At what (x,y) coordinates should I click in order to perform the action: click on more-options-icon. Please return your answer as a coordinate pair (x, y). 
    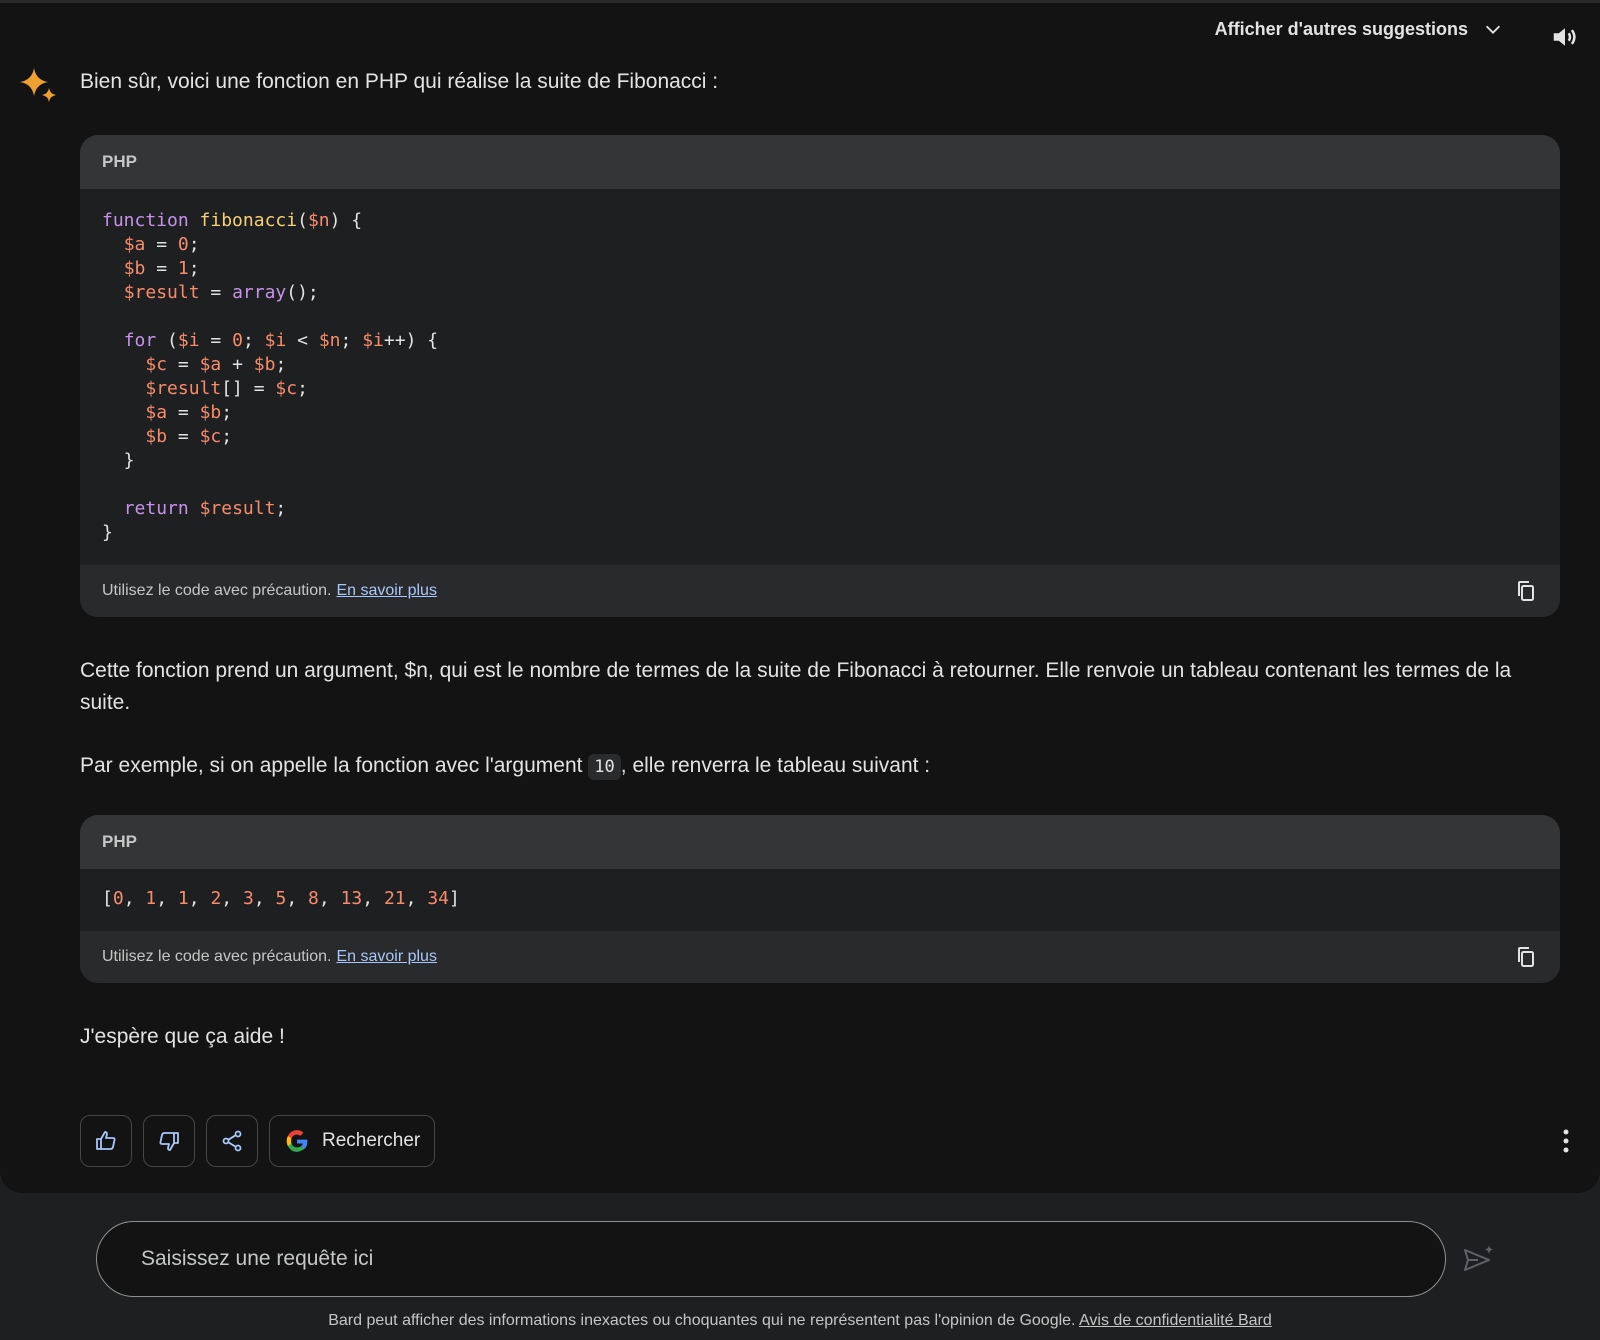
    Looking at the image, I should click on (1566, 1141).